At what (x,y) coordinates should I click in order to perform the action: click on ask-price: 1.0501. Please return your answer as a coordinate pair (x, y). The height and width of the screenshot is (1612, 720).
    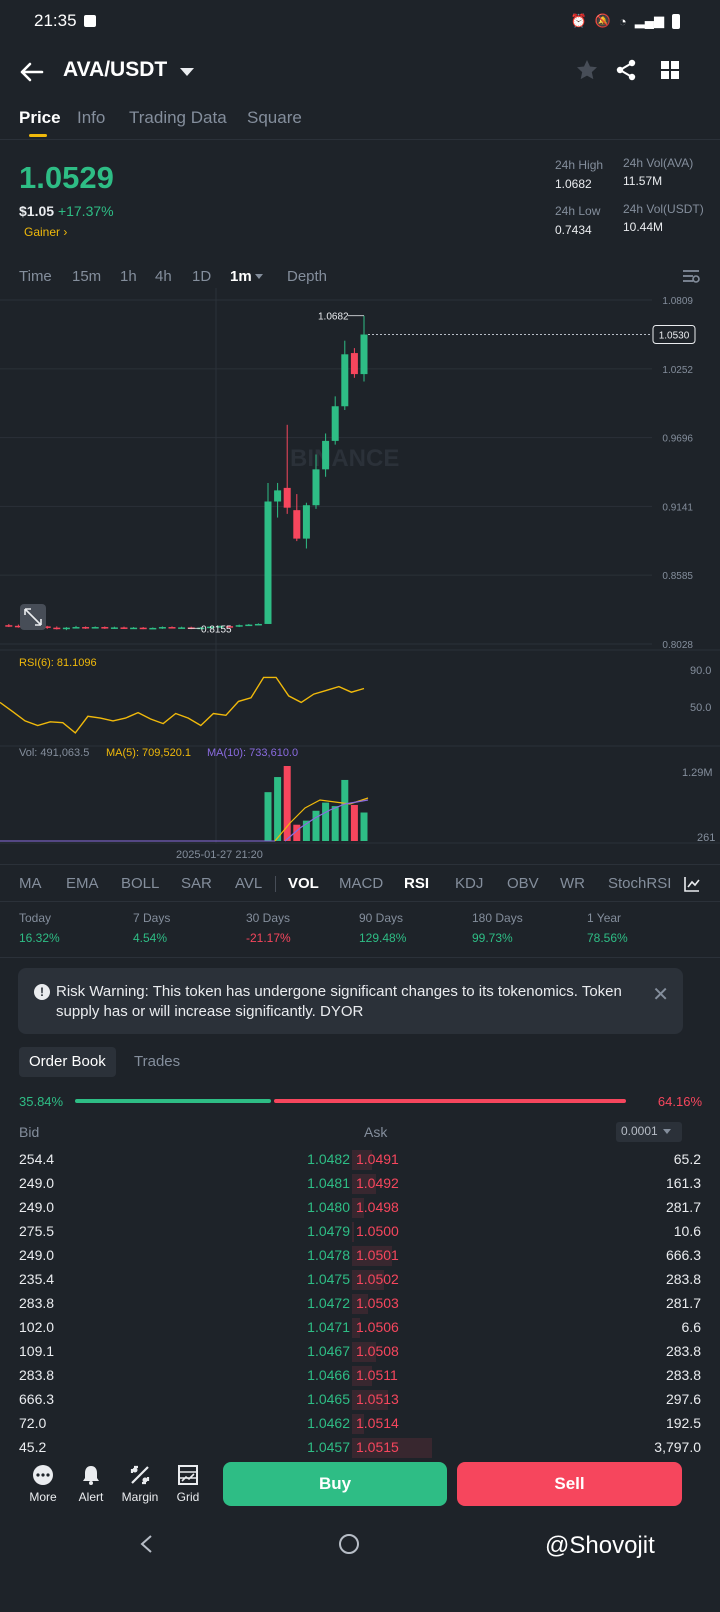
    Looking at the image, I should click on (377, 1255).